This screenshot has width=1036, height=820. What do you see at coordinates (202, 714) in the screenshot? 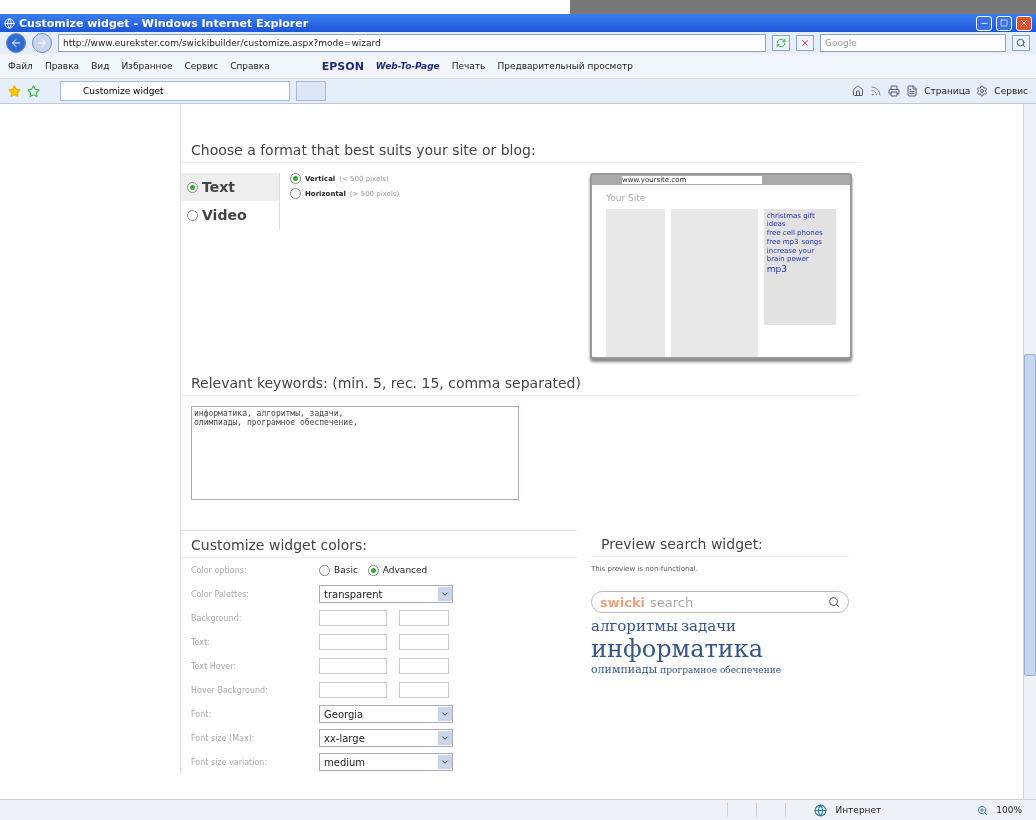
I see `field-label: Font:` at bounding box center [202, 714].